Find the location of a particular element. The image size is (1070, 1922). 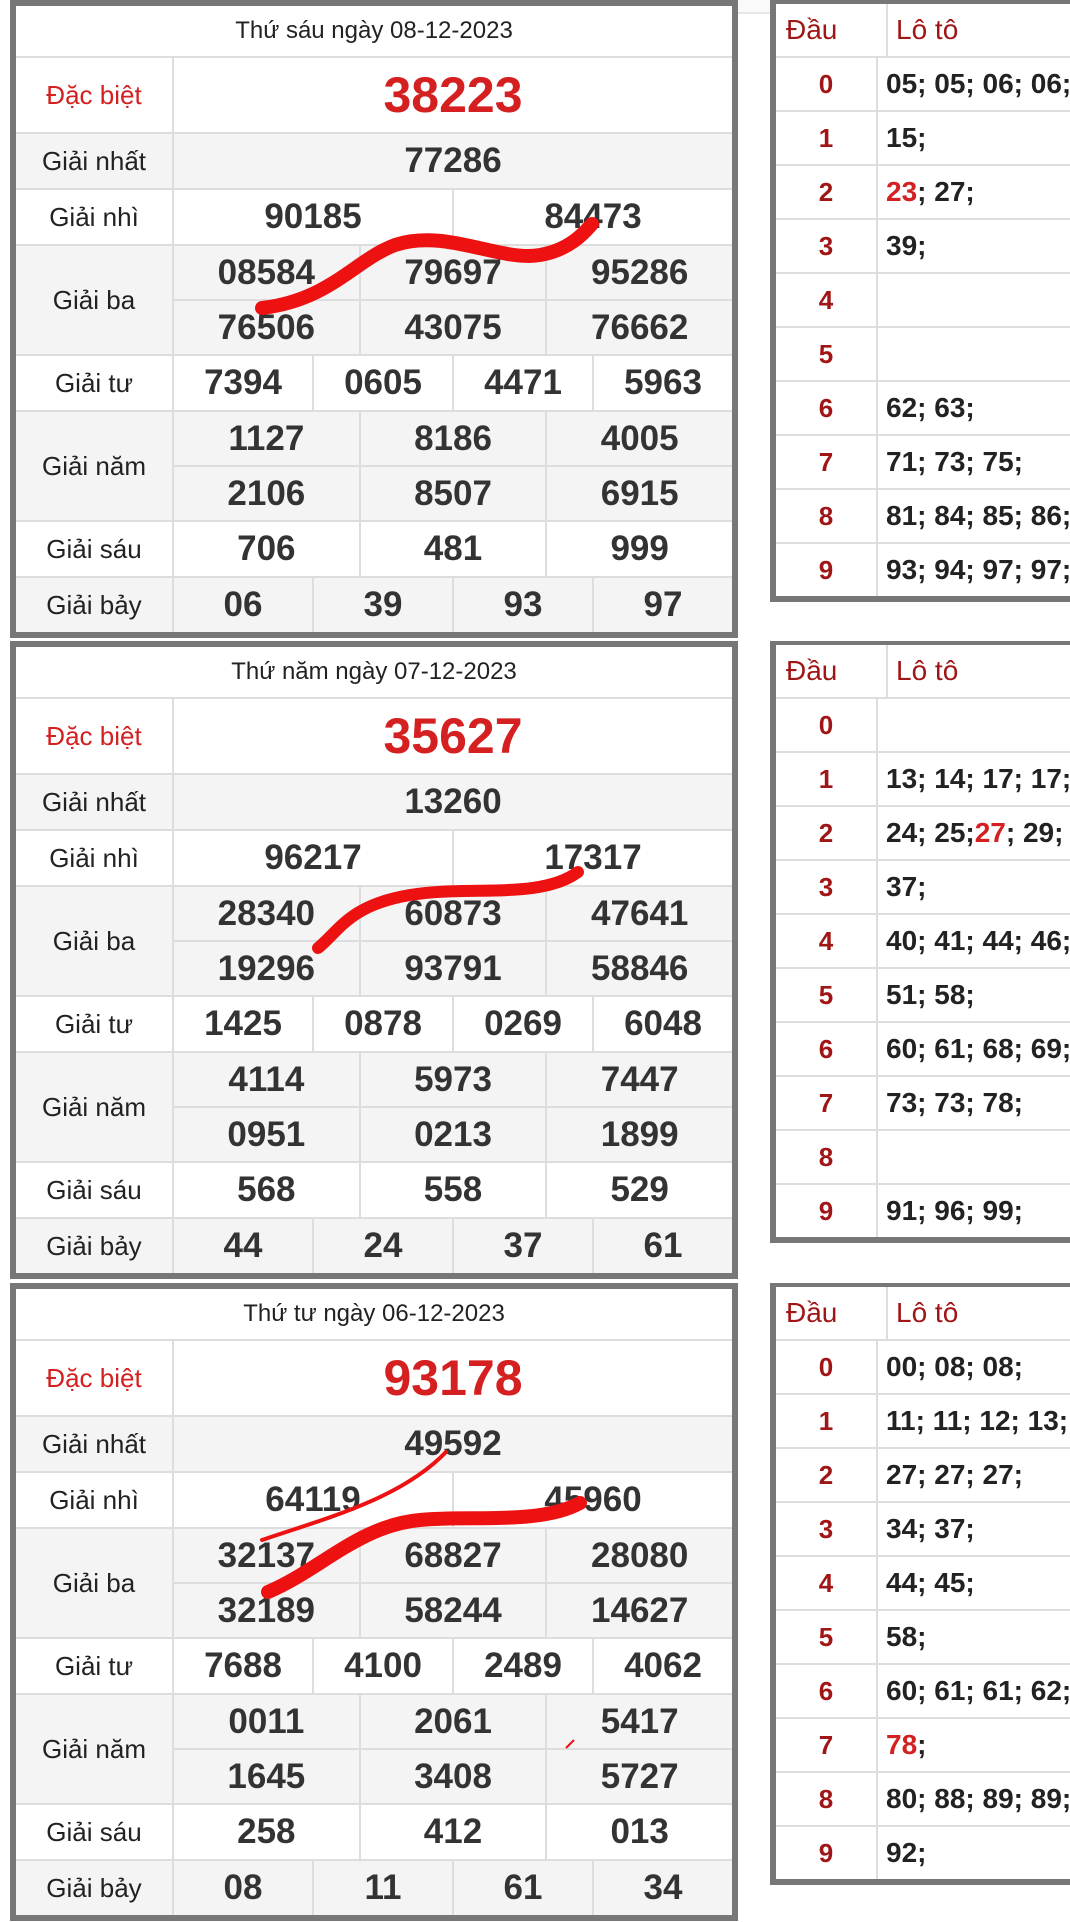

prize-number: 1899 is located at coordinates (638, 1134).